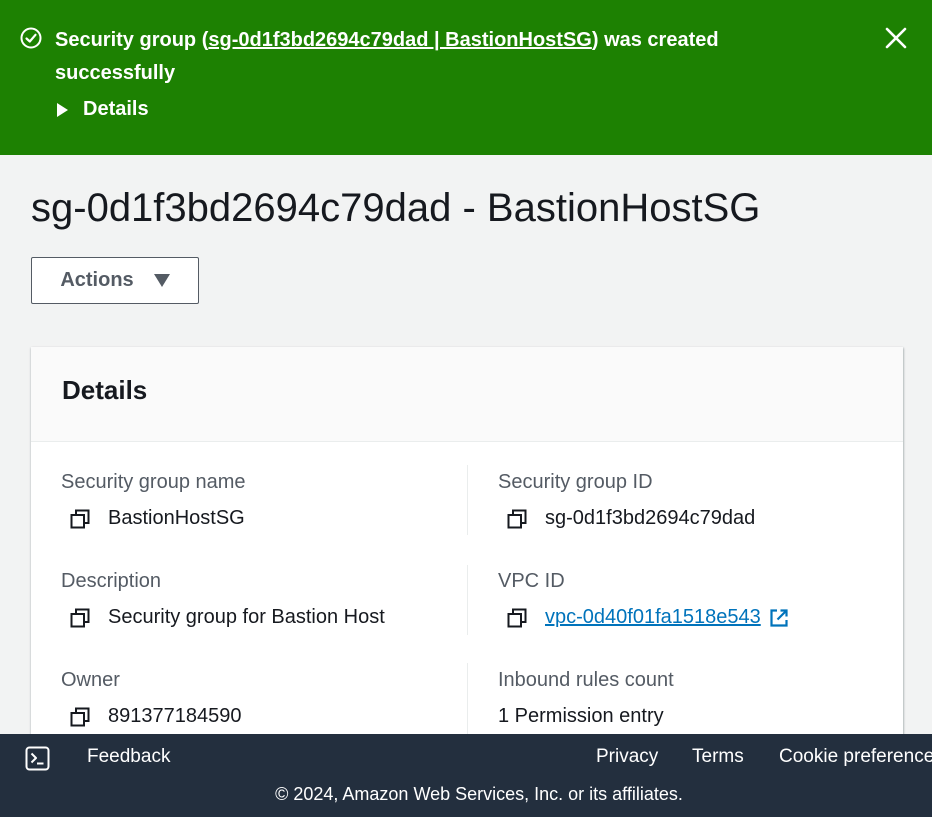 The width and height of the screenshot is (932, 817). I want to click on caret-right-icon, so click(62, 109).